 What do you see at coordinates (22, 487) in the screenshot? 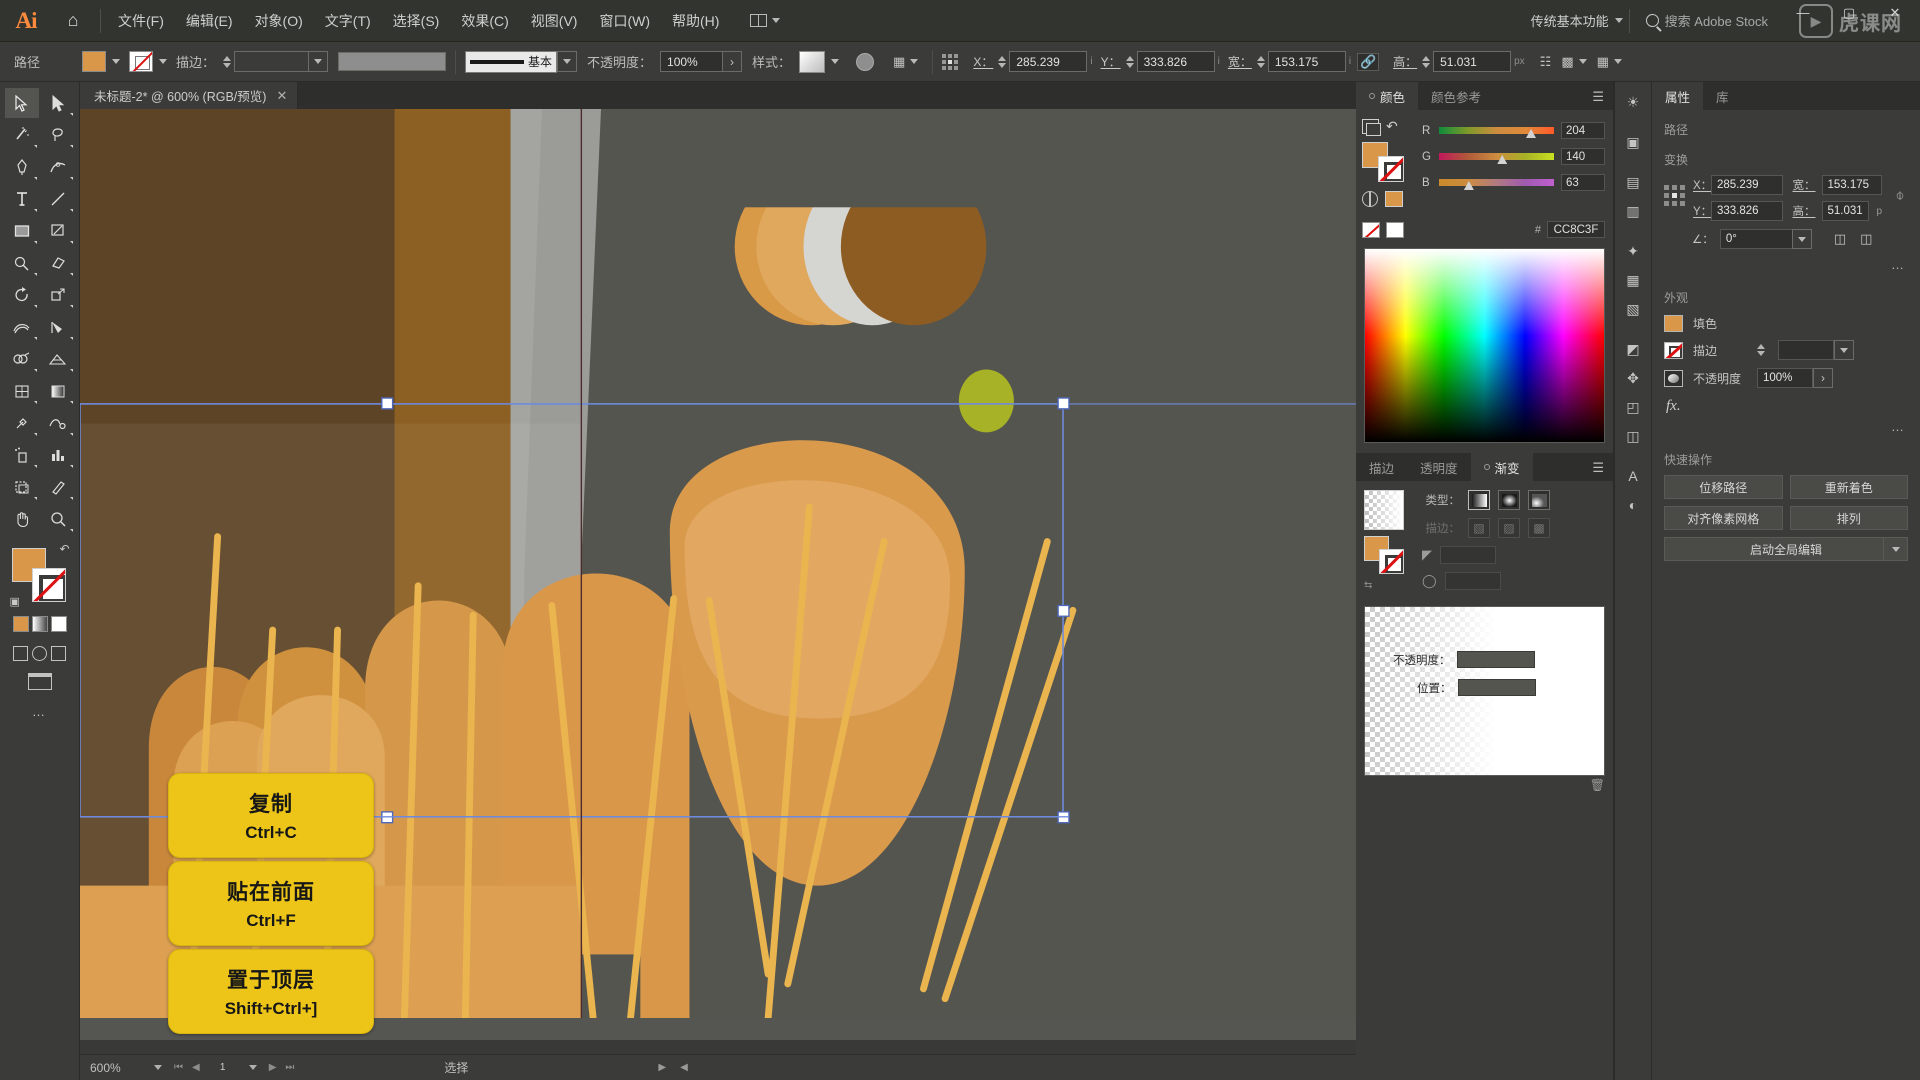
I see `artboard-tool` at bounding box center [22, 487].